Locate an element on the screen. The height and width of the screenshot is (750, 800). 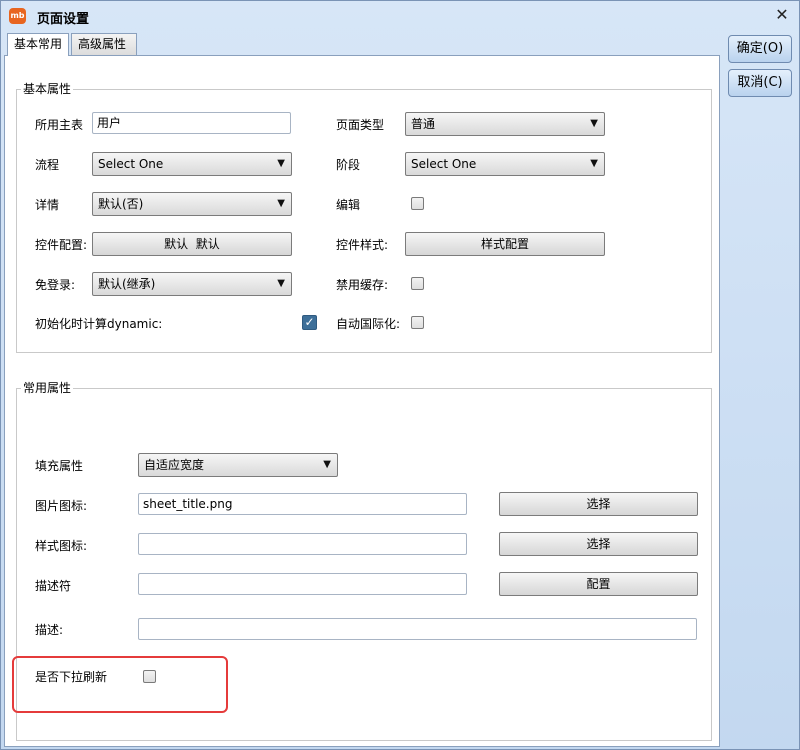
pull-refresh-checkbox is located at coordinates (149, 676).